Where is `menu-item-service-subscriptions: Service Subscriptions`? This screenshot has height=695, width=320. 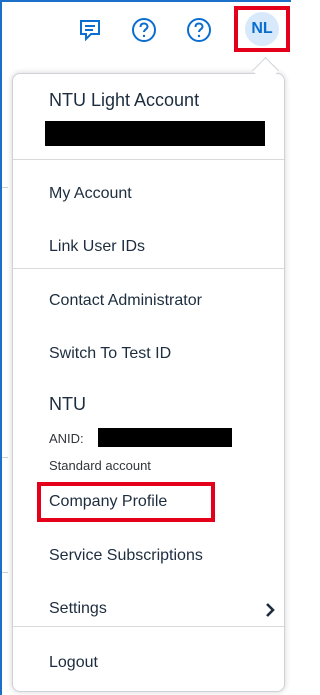
menu-item-service-subscriptions: Service Subscriptions is located at coordinates (126, 556).